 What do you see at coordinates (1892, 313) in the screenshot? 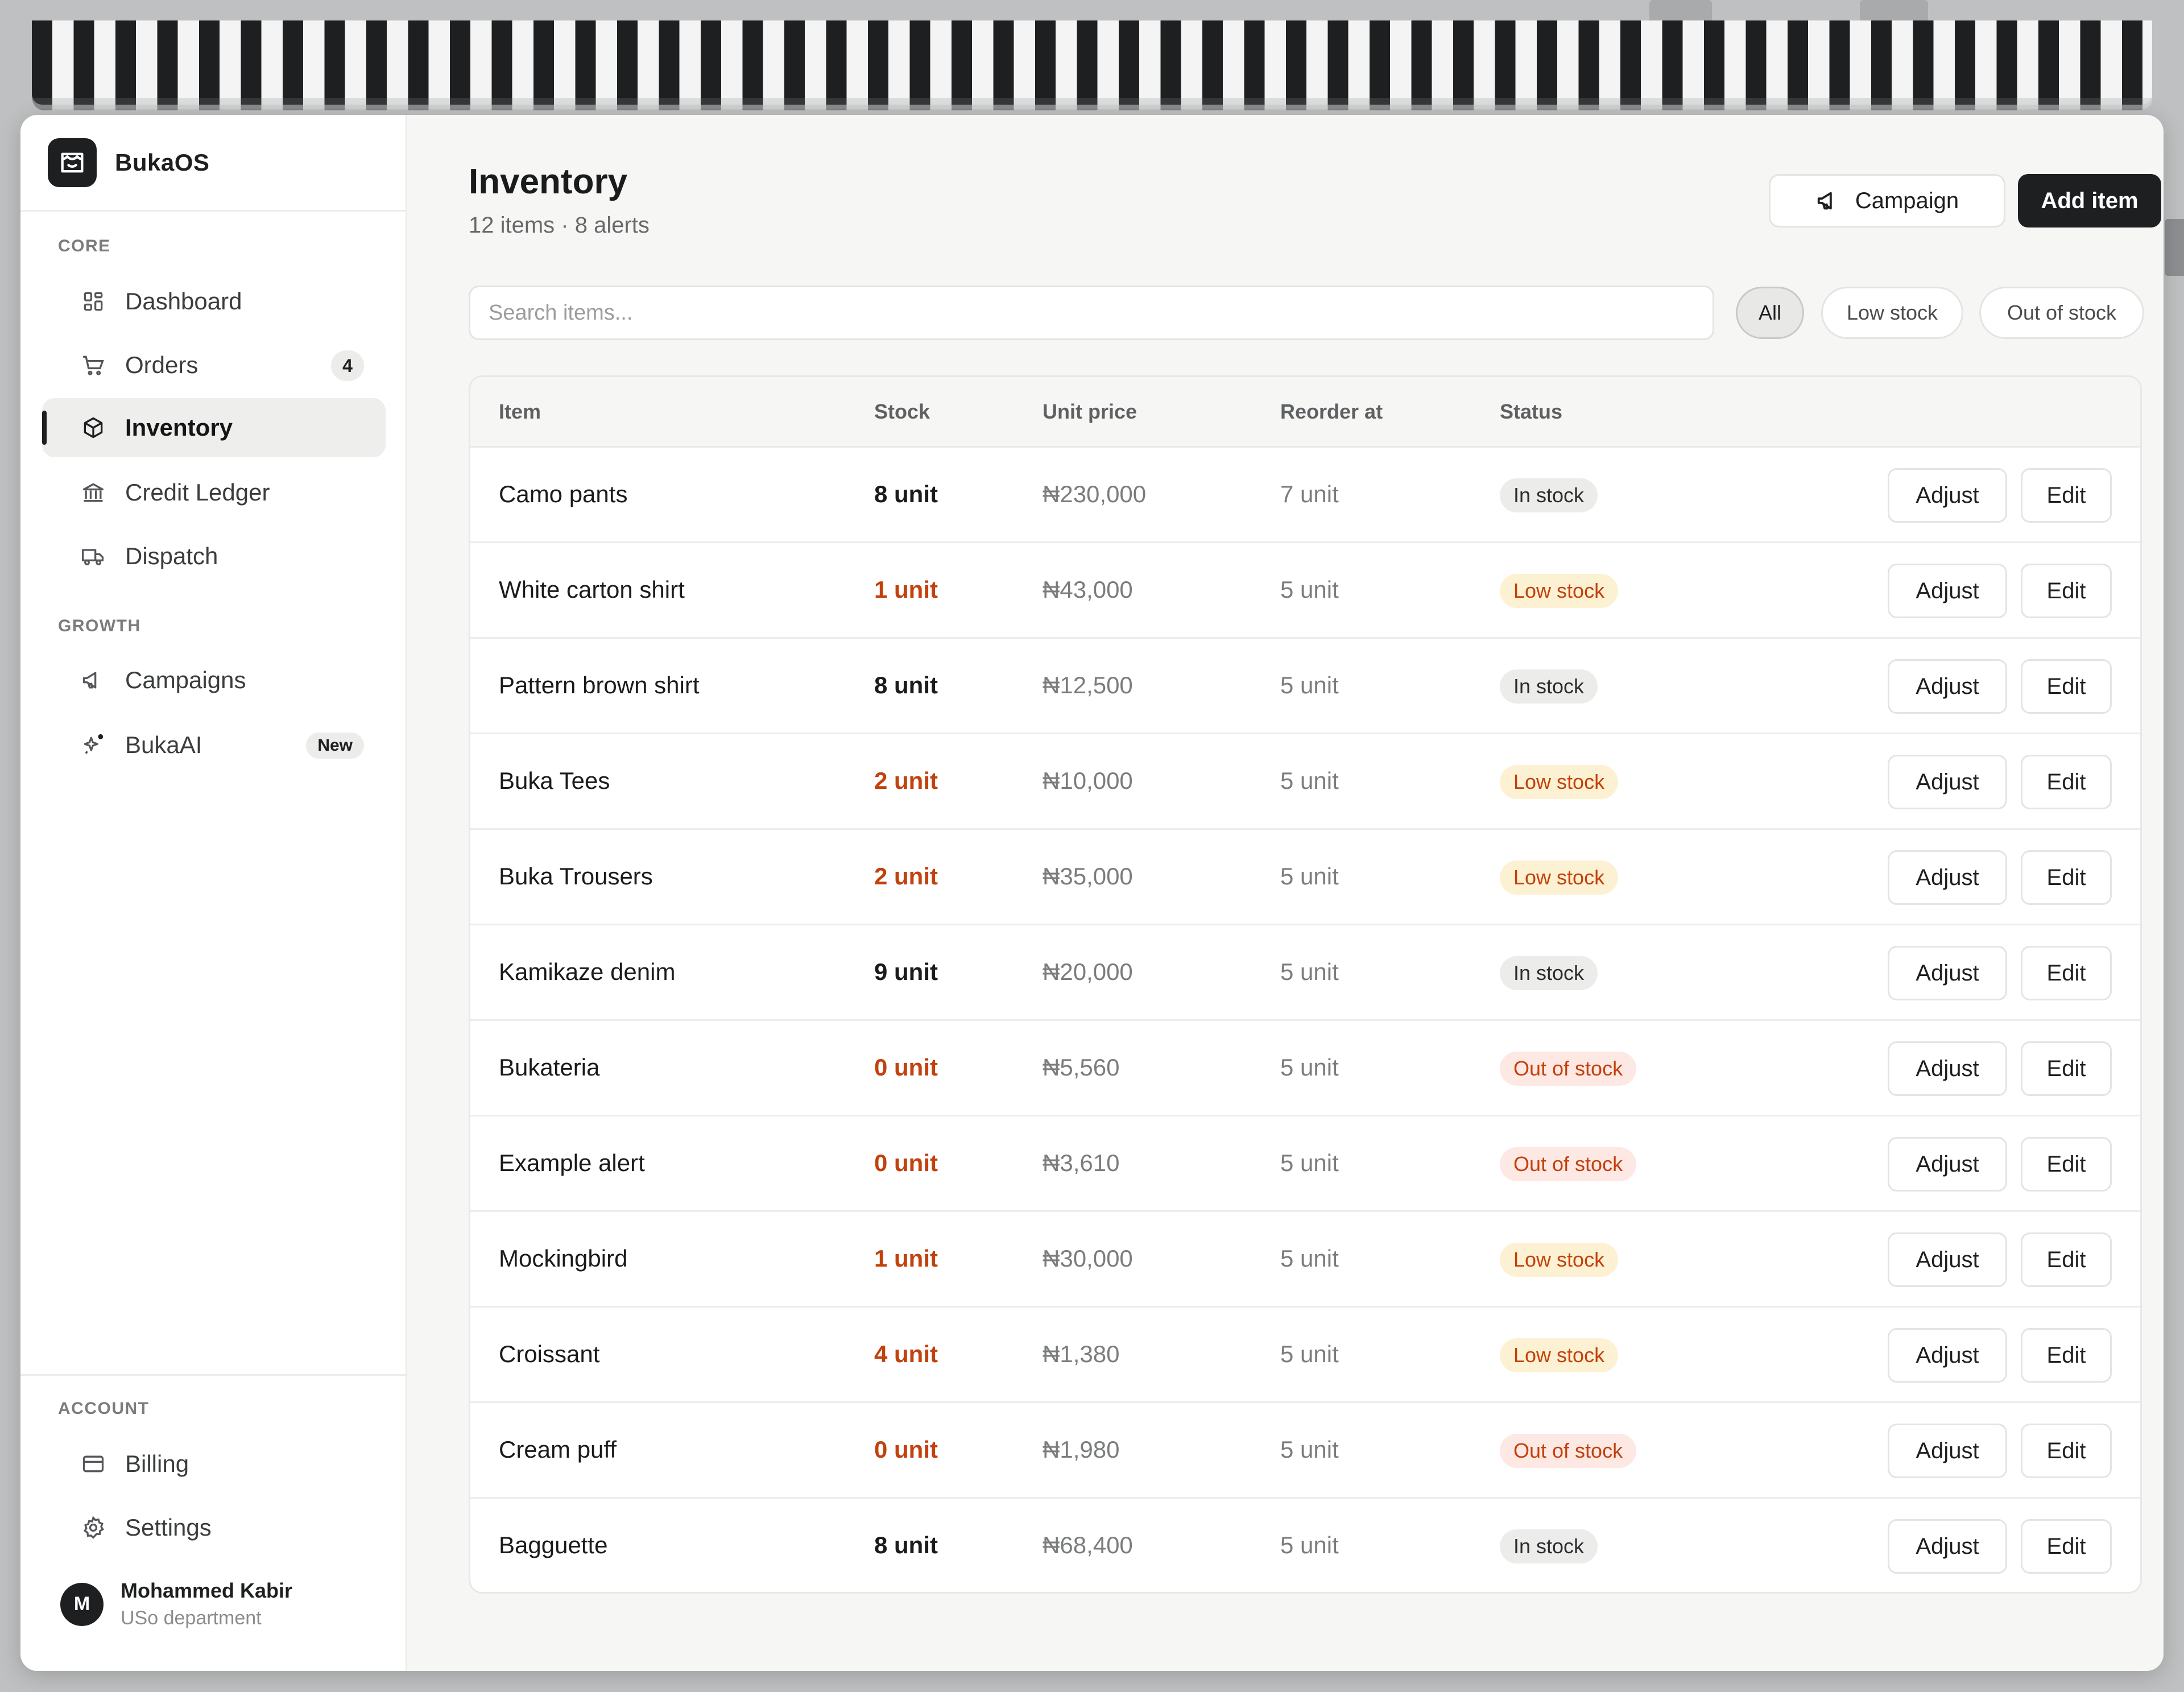
I see `filter-low-stock: Low stock` at bounding box center [1892, 313].